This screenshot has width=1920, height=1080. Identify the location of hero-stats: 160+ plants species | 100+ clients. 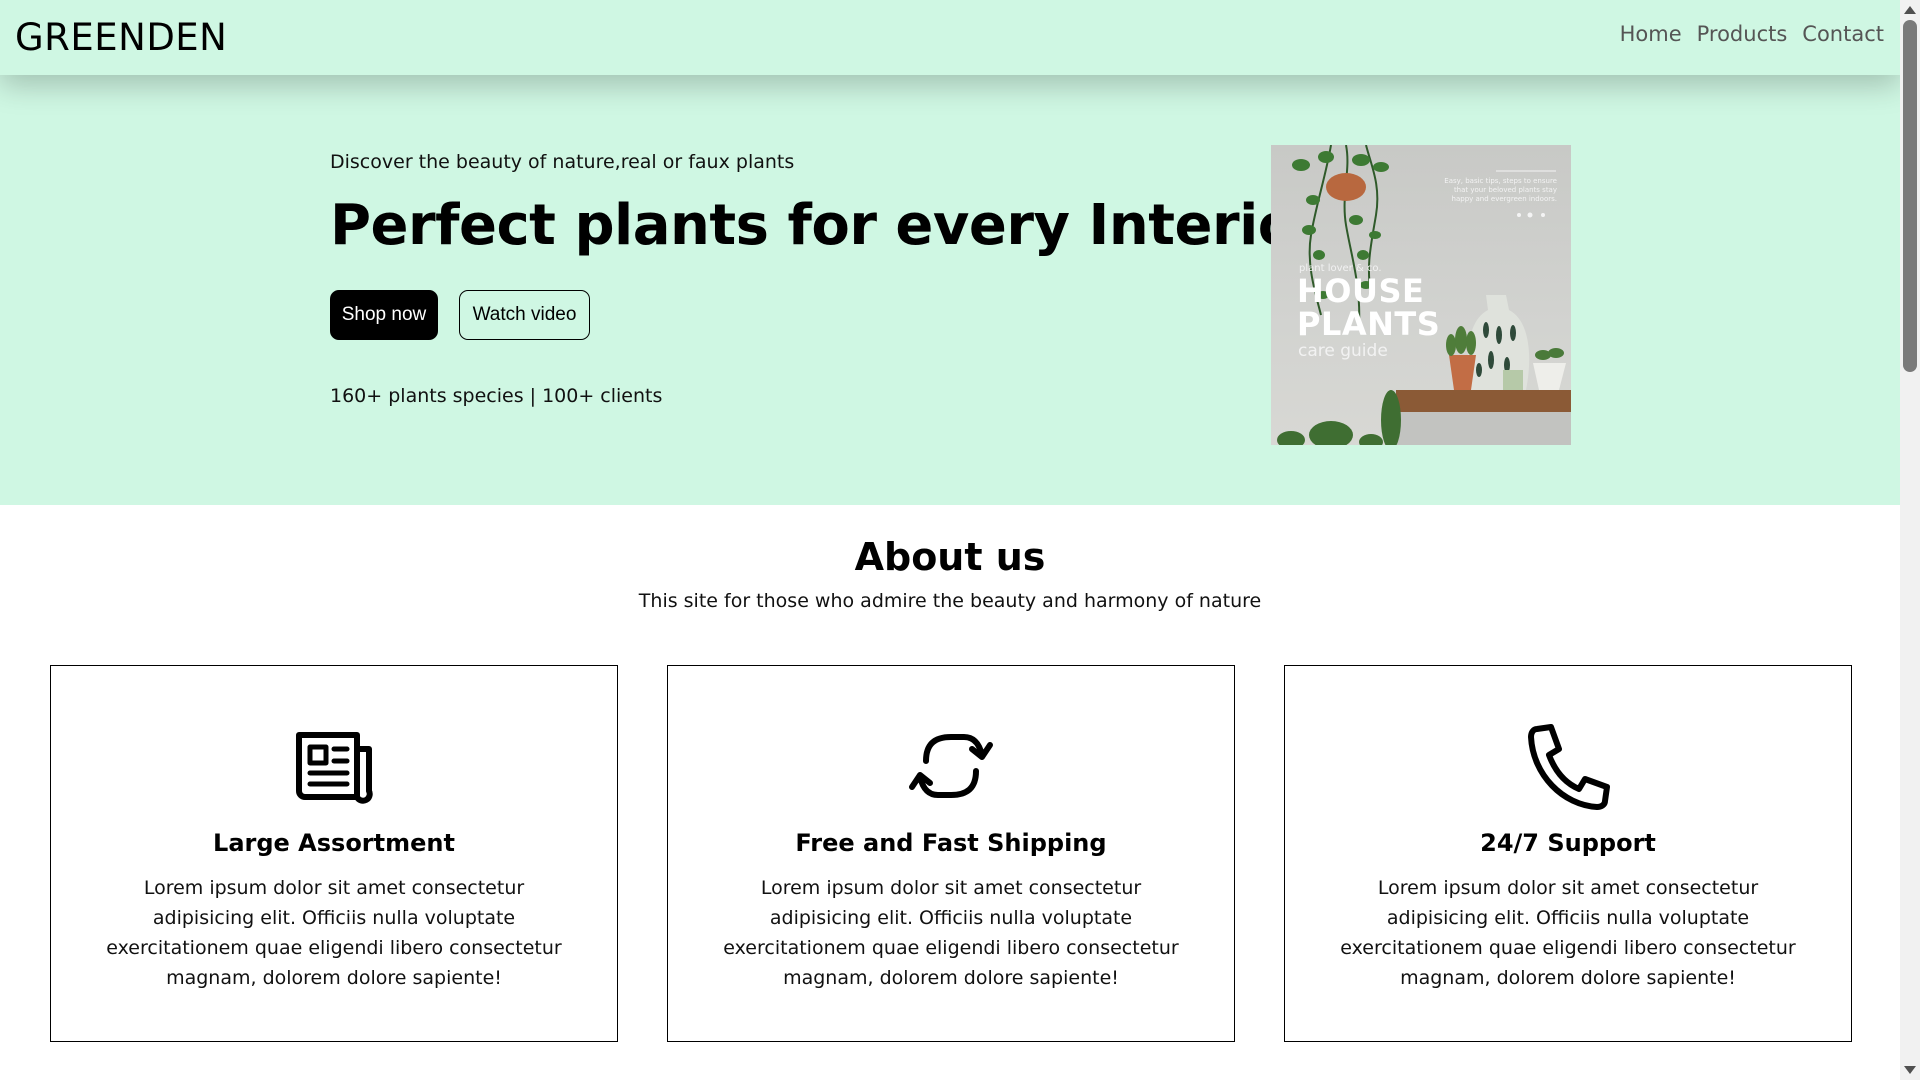
(496, 396).